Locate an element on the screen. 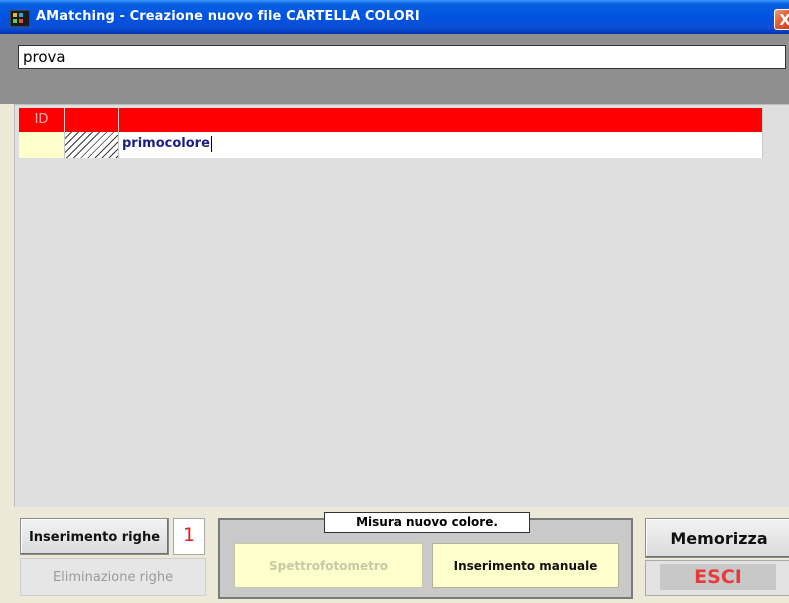 Image resolution: width=789 pixels, height=603 pixels. row-count-field: 1 is located at coordinates (189, 536).